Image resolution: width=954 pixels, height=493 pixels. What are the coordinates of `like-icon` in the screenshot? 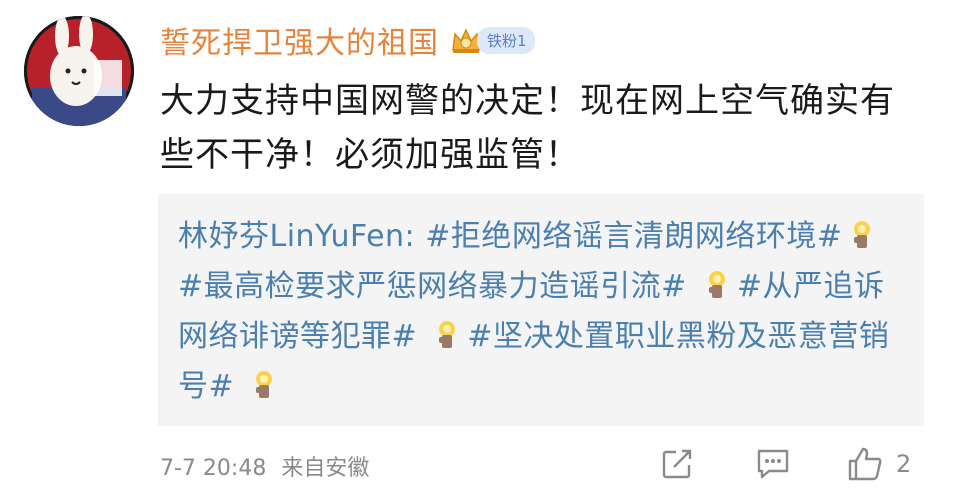 It's located at (865, 464).